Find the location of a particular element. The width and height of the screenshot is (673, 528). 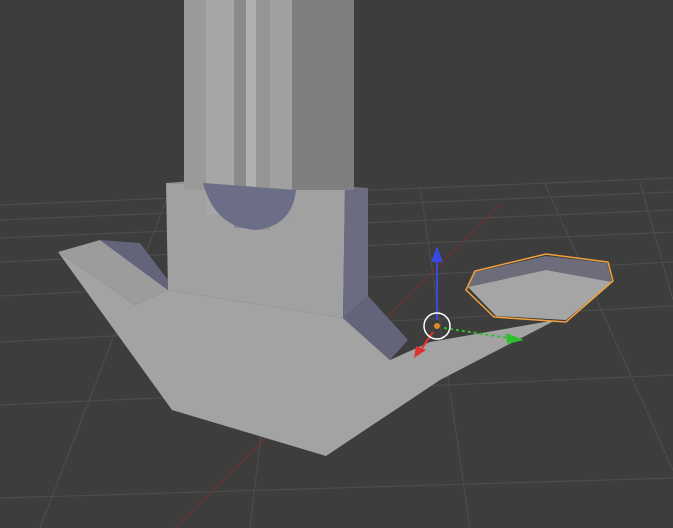

z-axis-arrow is located at coordinates (437, 254).